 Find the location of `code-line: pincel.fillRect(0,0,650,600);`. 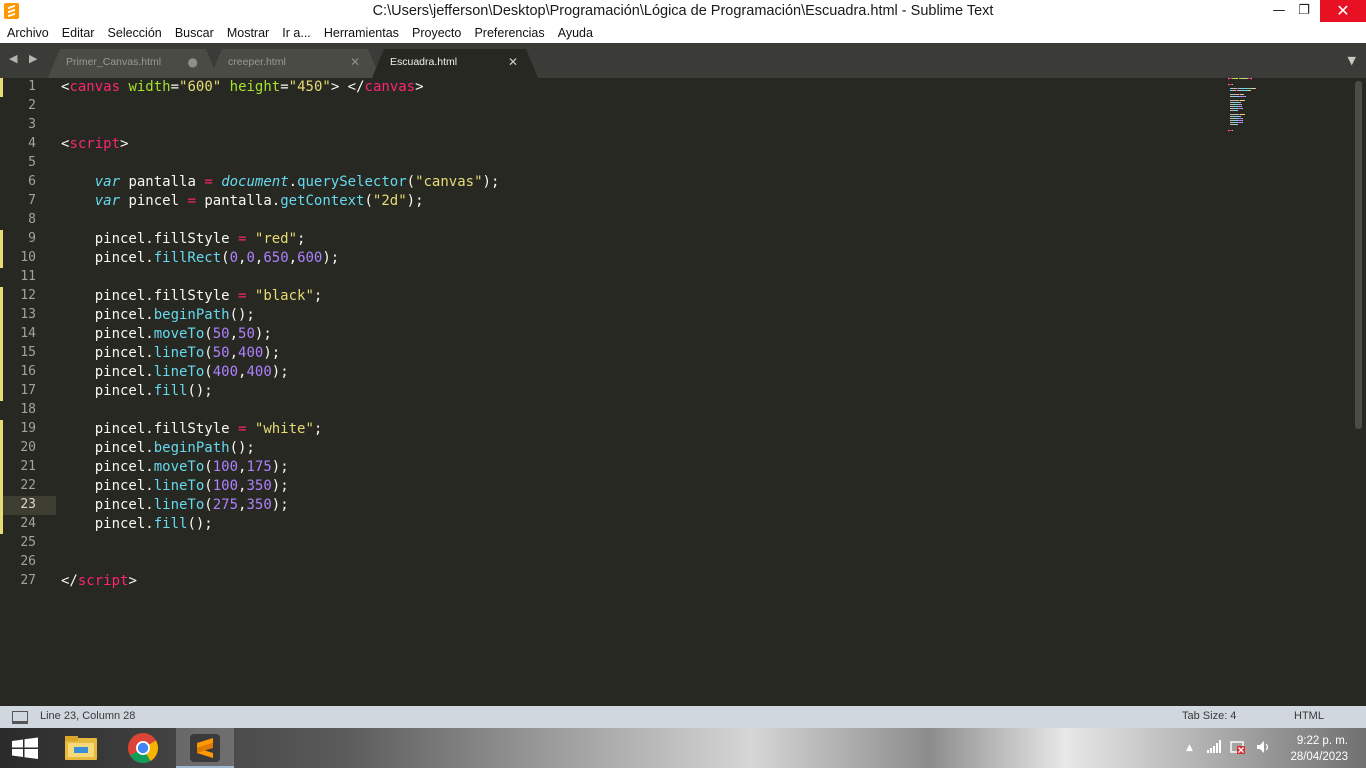

code-line: pincel.fillRect(0,0,650,600); is located at coordinates (200, 258).